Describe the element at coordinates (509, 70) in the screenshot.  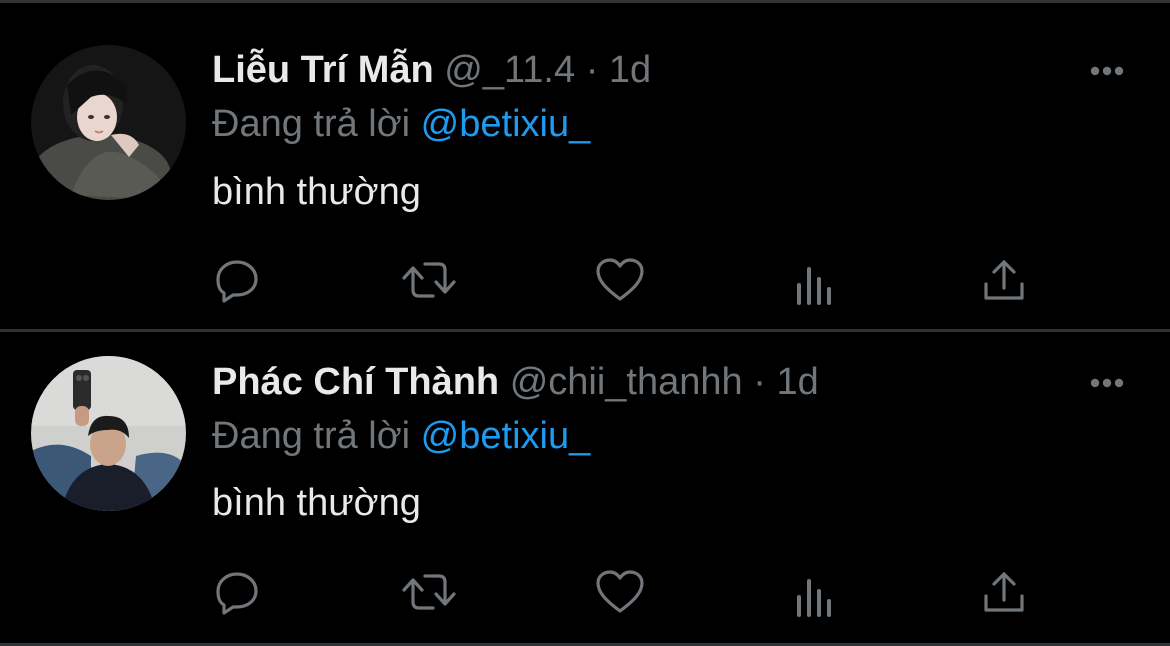
I see `user-handle: @_11.4` at that location.